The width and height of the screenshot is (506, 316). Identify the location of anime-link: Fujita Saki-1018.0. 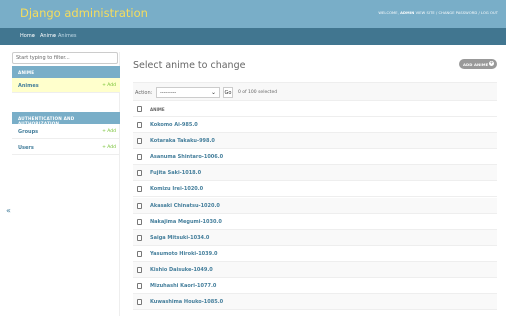
(175, 173).